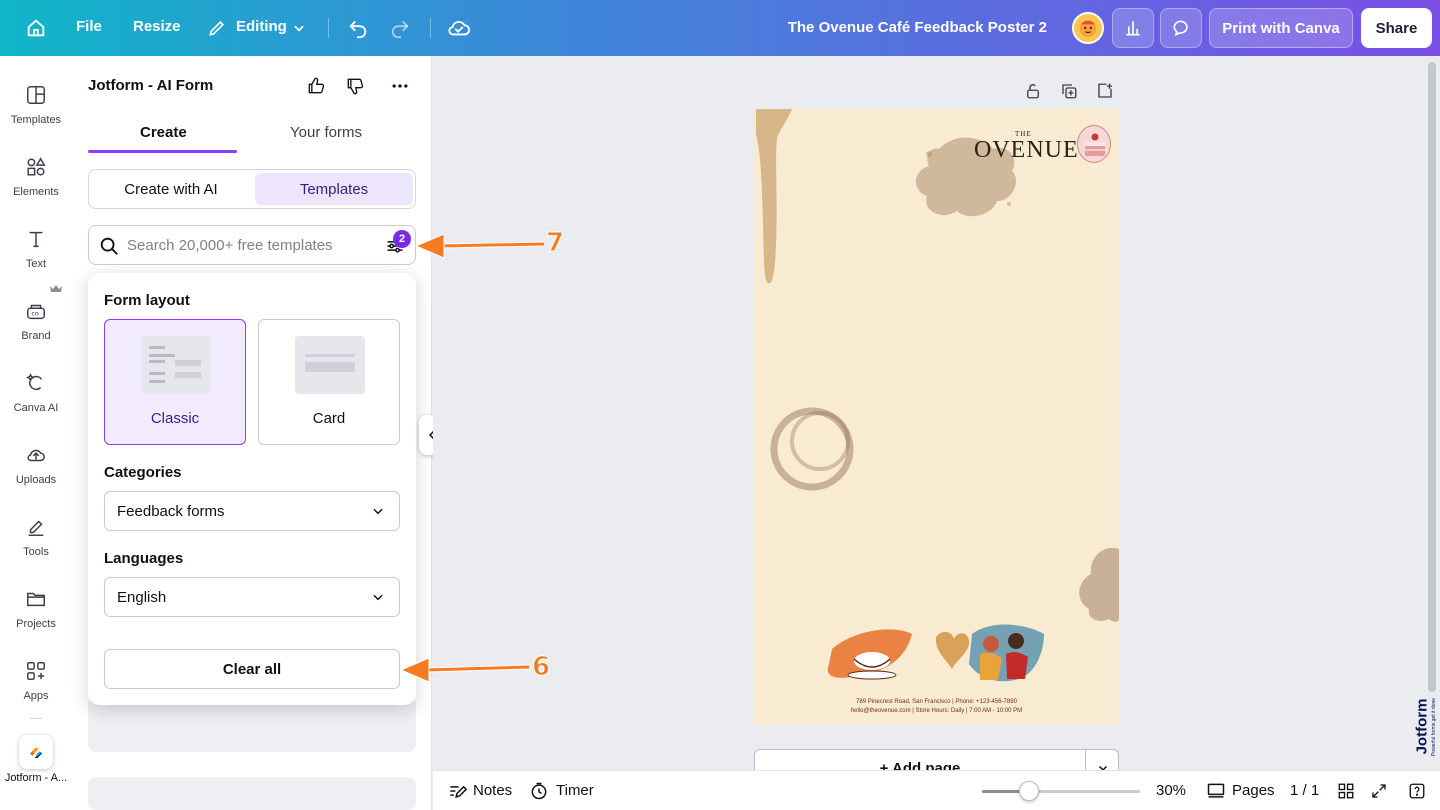  I want to click on rail-item-tools: Tools, so click(36, 536).